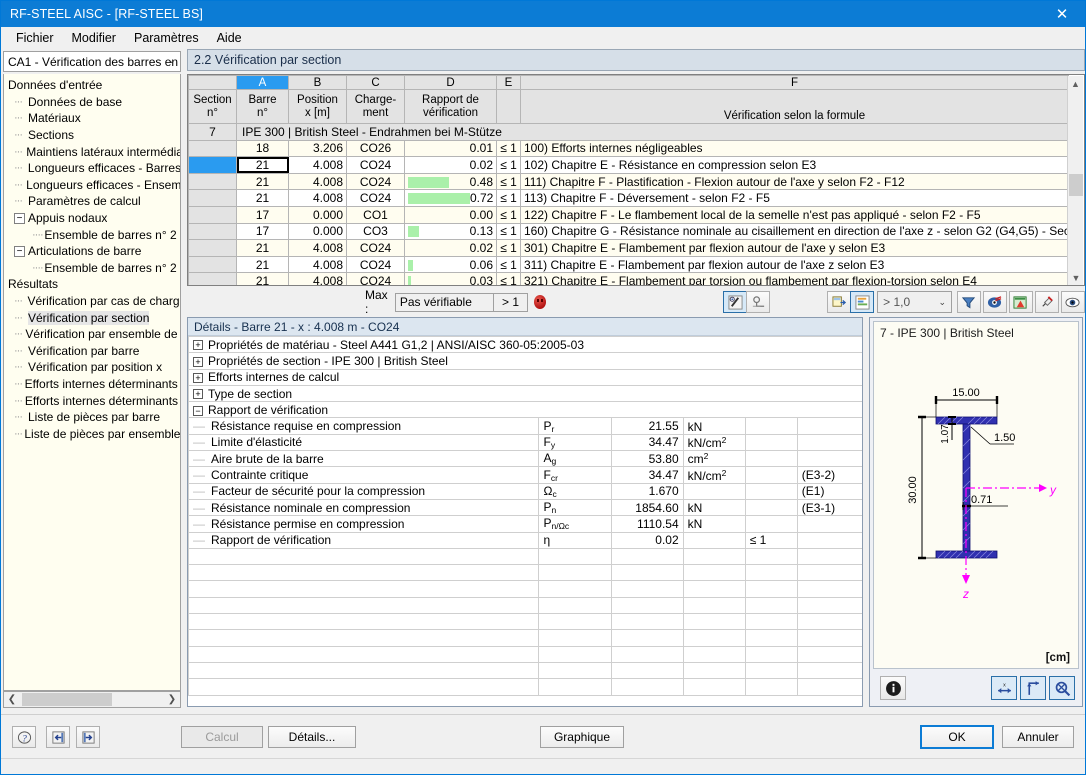 This screenshot has height=775, width=1086. Describe the element at coordinates (375, 231) in the screenshot. I see `cell-chargement: CO3` at that location.